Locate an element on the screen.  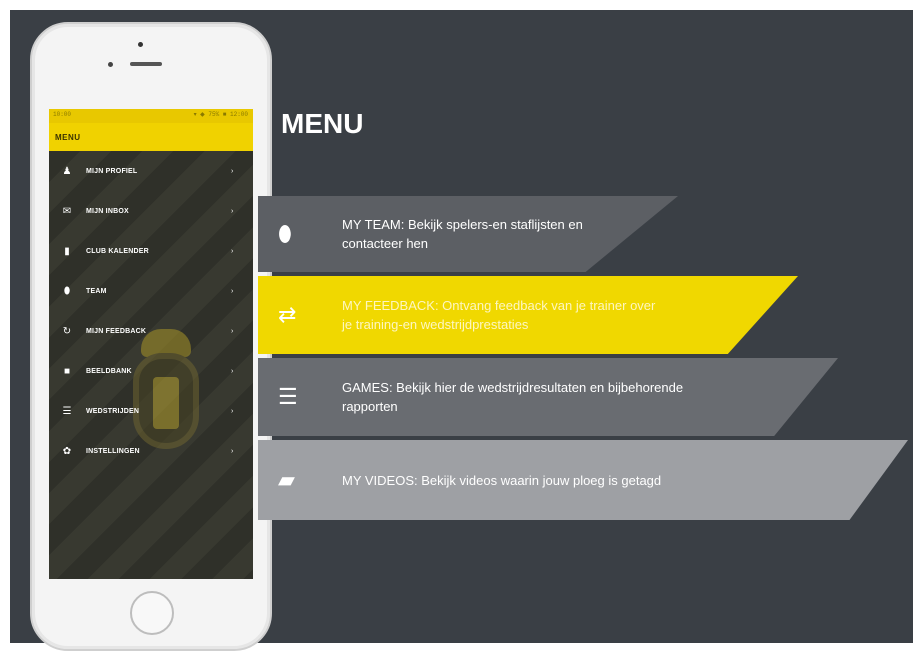
gear-icon: ✿ is located at coordinates (67, 451).